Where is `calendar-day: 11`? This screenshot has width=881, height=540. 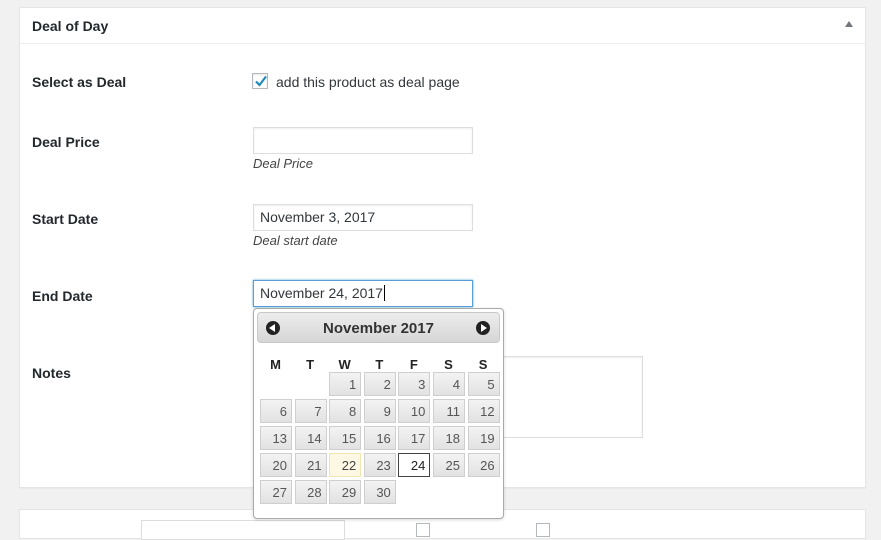 calendar-day: 11 is located at coordinates (449, 411).